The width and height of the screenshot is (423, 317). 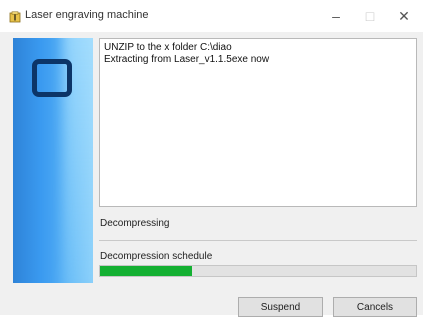 What do you see at coordinates (168, 47) in the screenshot?
I see `log-line: UNZIP to the x folder C:\diao` at bounding box center [168, 47].